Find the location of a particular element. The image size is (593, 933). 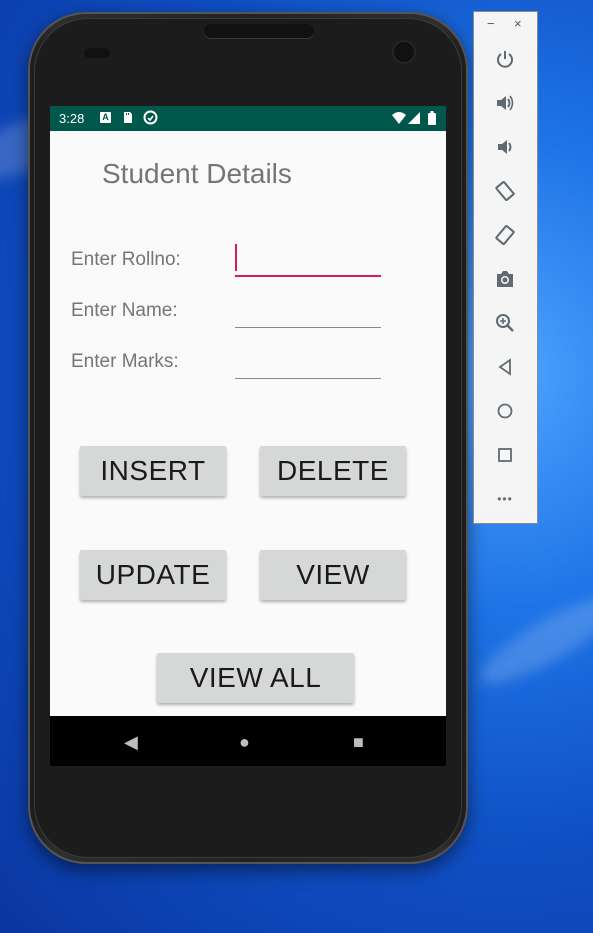

notification-a-icon: A is located at coordinates (105, 117).